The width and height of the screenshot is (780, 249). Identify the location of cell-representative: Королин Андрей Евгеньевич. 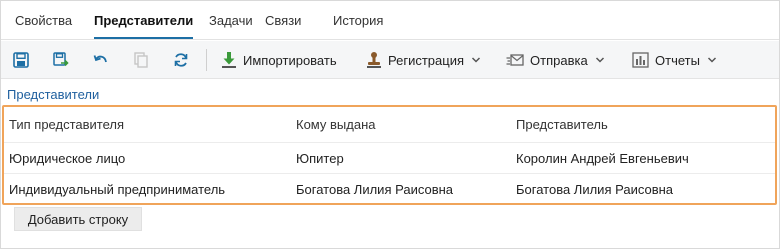
(602, 158).